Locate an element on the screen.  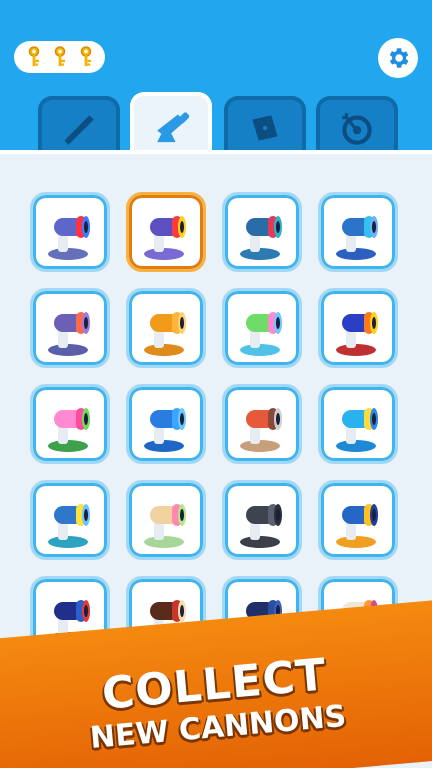
gear-icon is located at coordinates (399, 58).